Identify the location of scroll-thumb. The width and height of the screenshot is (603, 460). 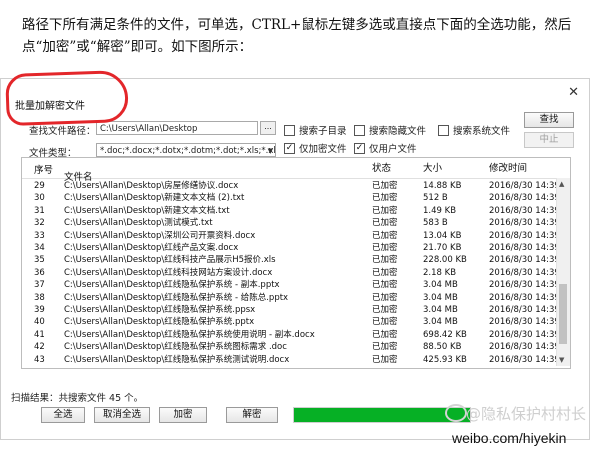
(563, 314).